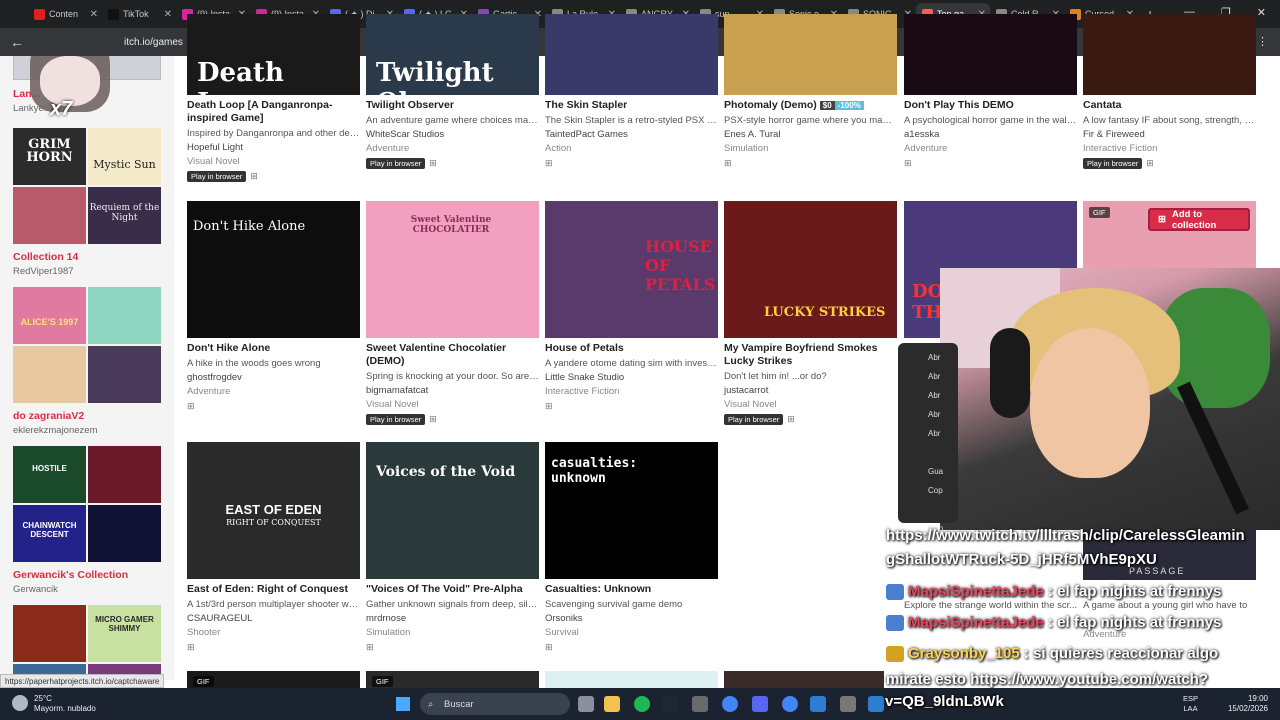 The height and width of the screenshot is (720, 1280). I want to click on collection-name: do zagraniaV2, so click(87, 416).